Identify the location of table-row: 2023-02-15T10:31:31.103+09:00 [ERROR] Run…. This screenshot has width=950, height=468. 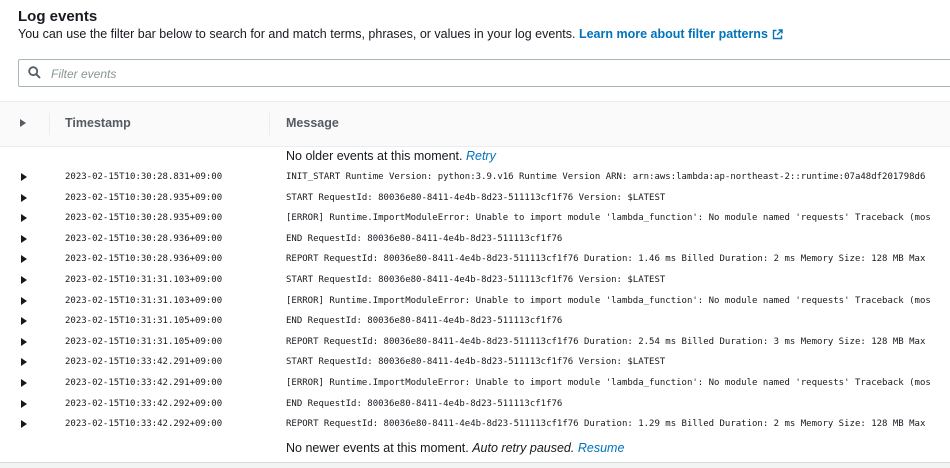
(475, 301).